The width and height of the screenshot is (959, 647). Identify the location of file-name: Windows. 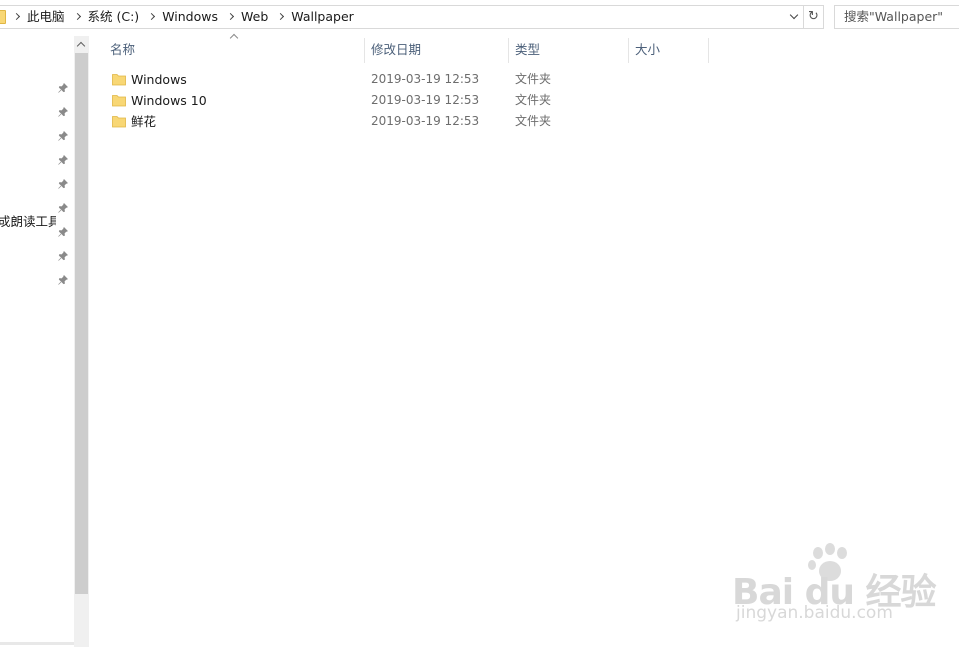
(159, 79).